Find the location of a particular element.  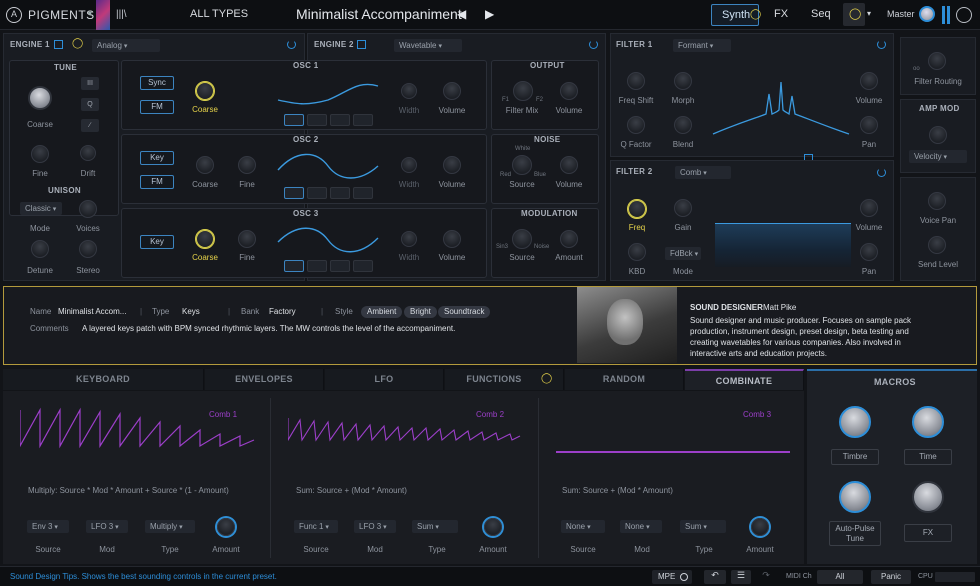

lightbulb-icon: ◯ is located at coordinates (77, 43).